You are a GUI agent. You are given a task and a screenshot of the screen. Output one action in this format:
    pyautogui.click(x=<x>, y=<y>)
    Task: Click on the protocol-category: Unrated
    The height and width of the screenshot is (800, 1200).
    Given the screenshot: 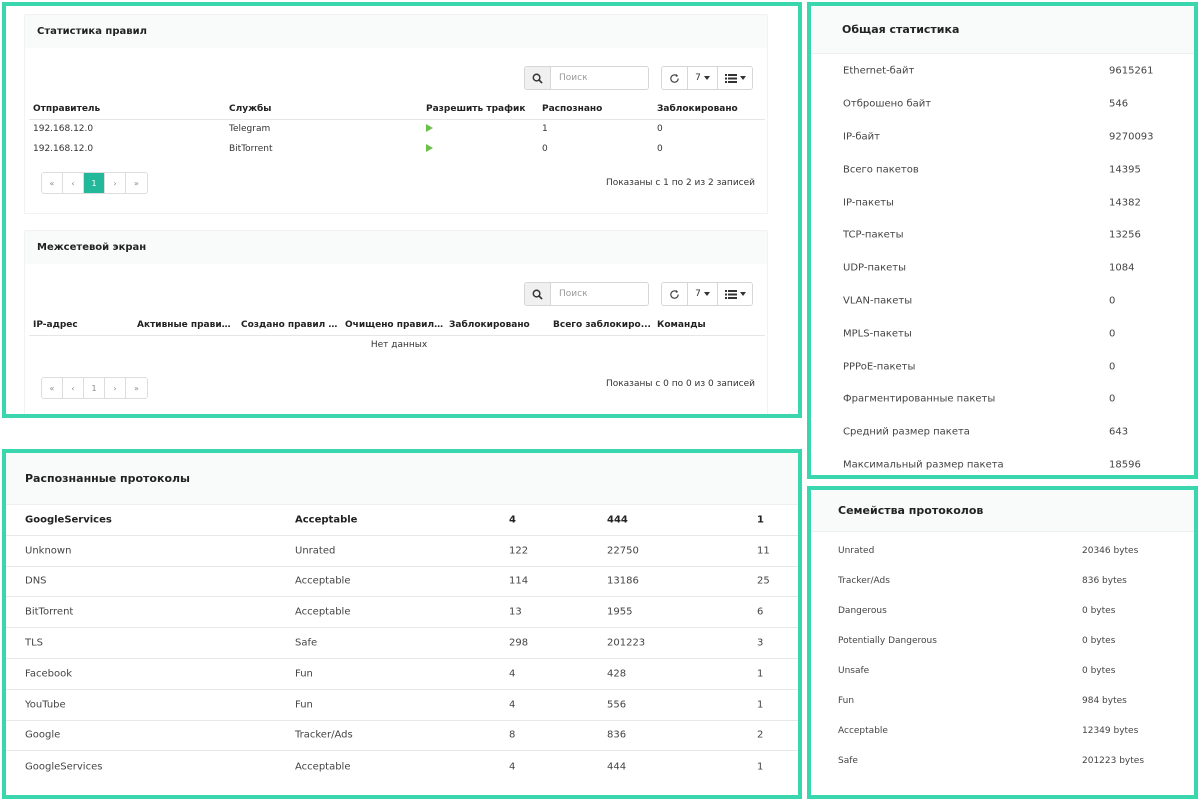 What is the action you would take?
    pyautogui.click(x=315, y=551)
    